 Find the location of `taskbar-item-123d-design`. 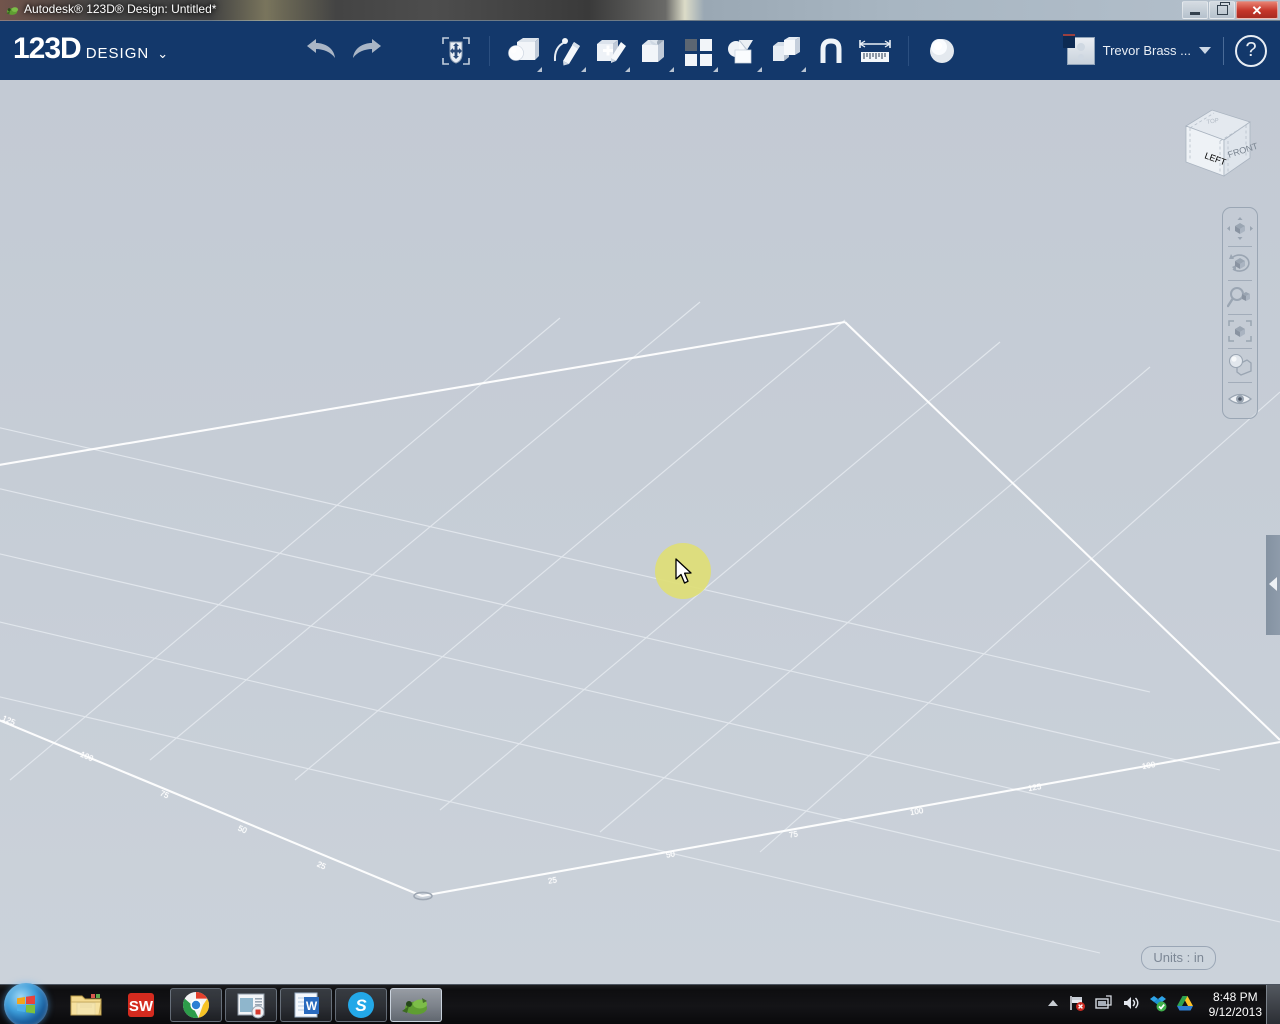

taskbar-item-123d-design is located at coordinates (416, 1005).